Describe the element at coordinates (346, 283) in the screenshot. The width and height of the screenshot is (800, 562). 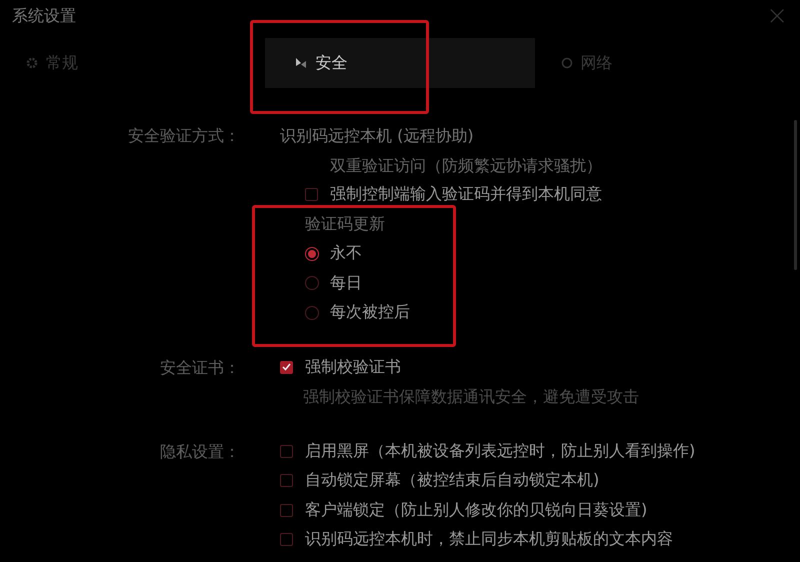
I see `radio-label: 每日` at that location.